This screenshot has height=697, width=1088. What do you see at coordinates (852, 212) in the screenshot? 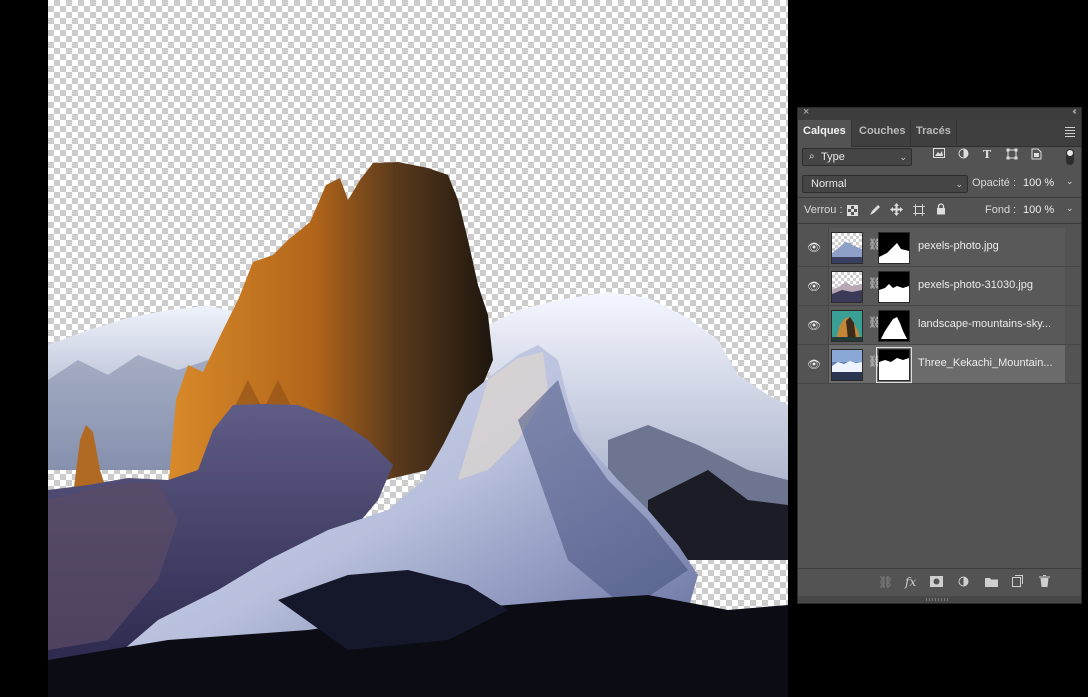
I see `lock-transparency-icon` at bounding box center [852, 212].